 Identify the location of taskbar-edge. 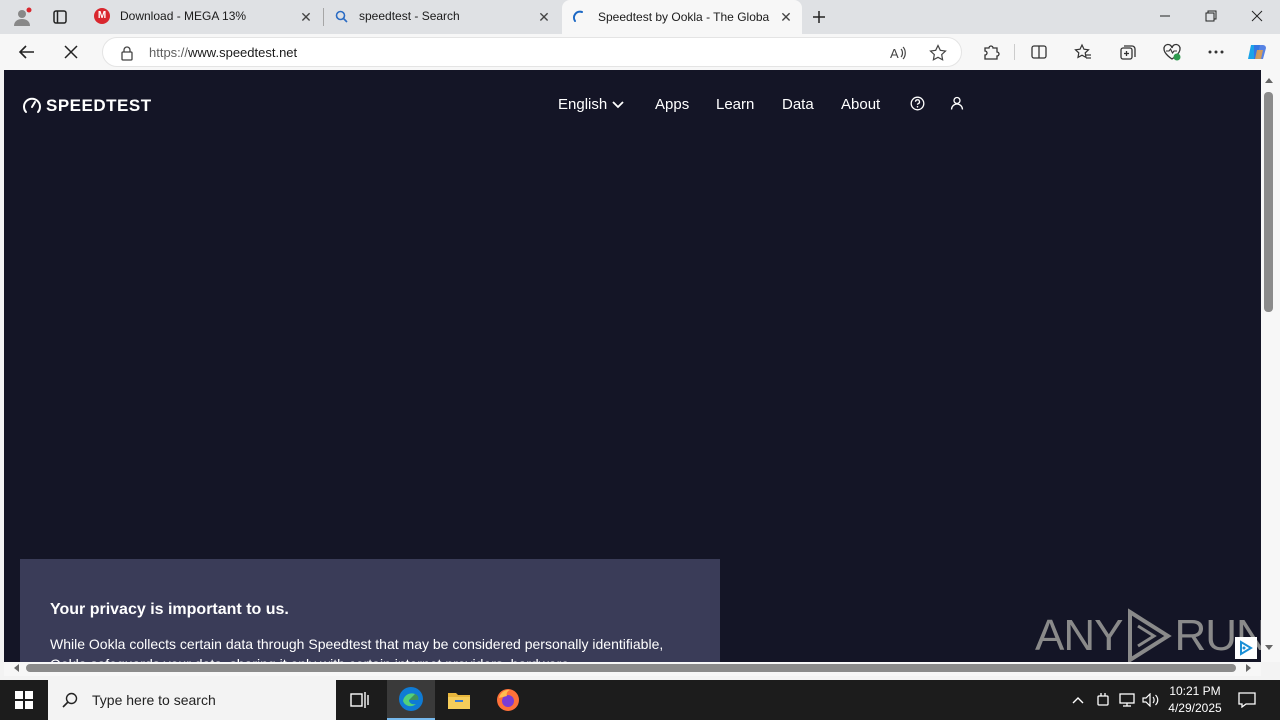
(411, 700).